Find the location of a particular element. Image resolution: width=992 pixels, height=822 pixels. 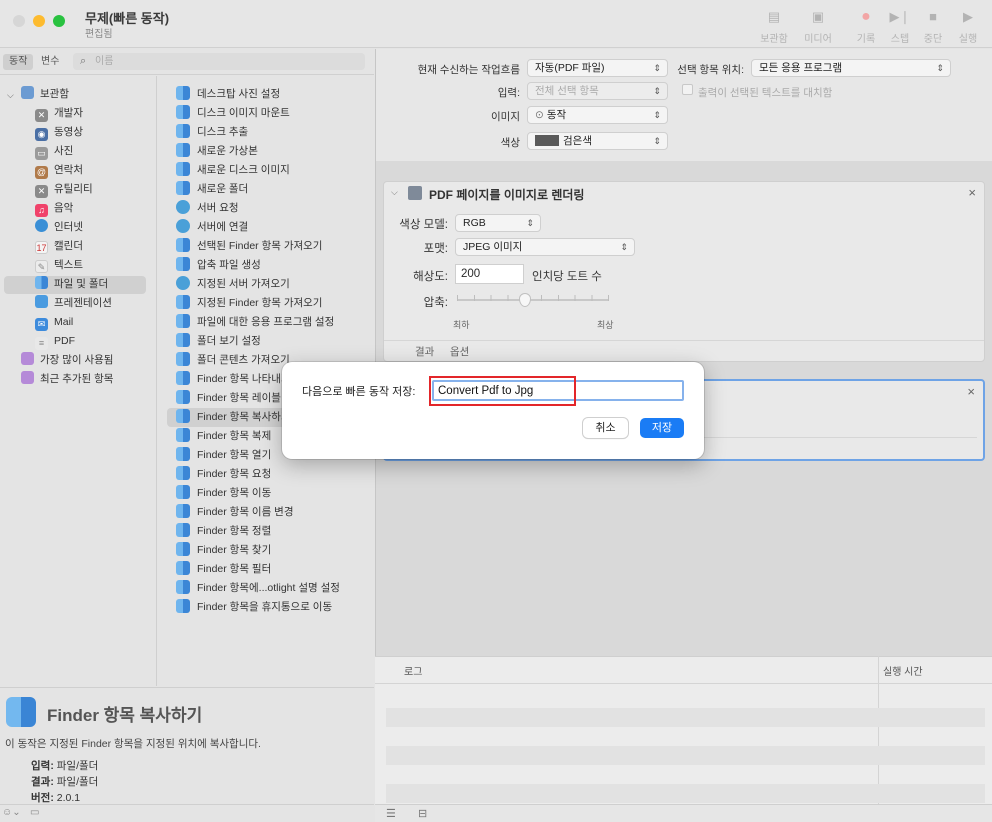

toolbar-media-button: ▣ 미디어 is located at coordinates (818, 26).